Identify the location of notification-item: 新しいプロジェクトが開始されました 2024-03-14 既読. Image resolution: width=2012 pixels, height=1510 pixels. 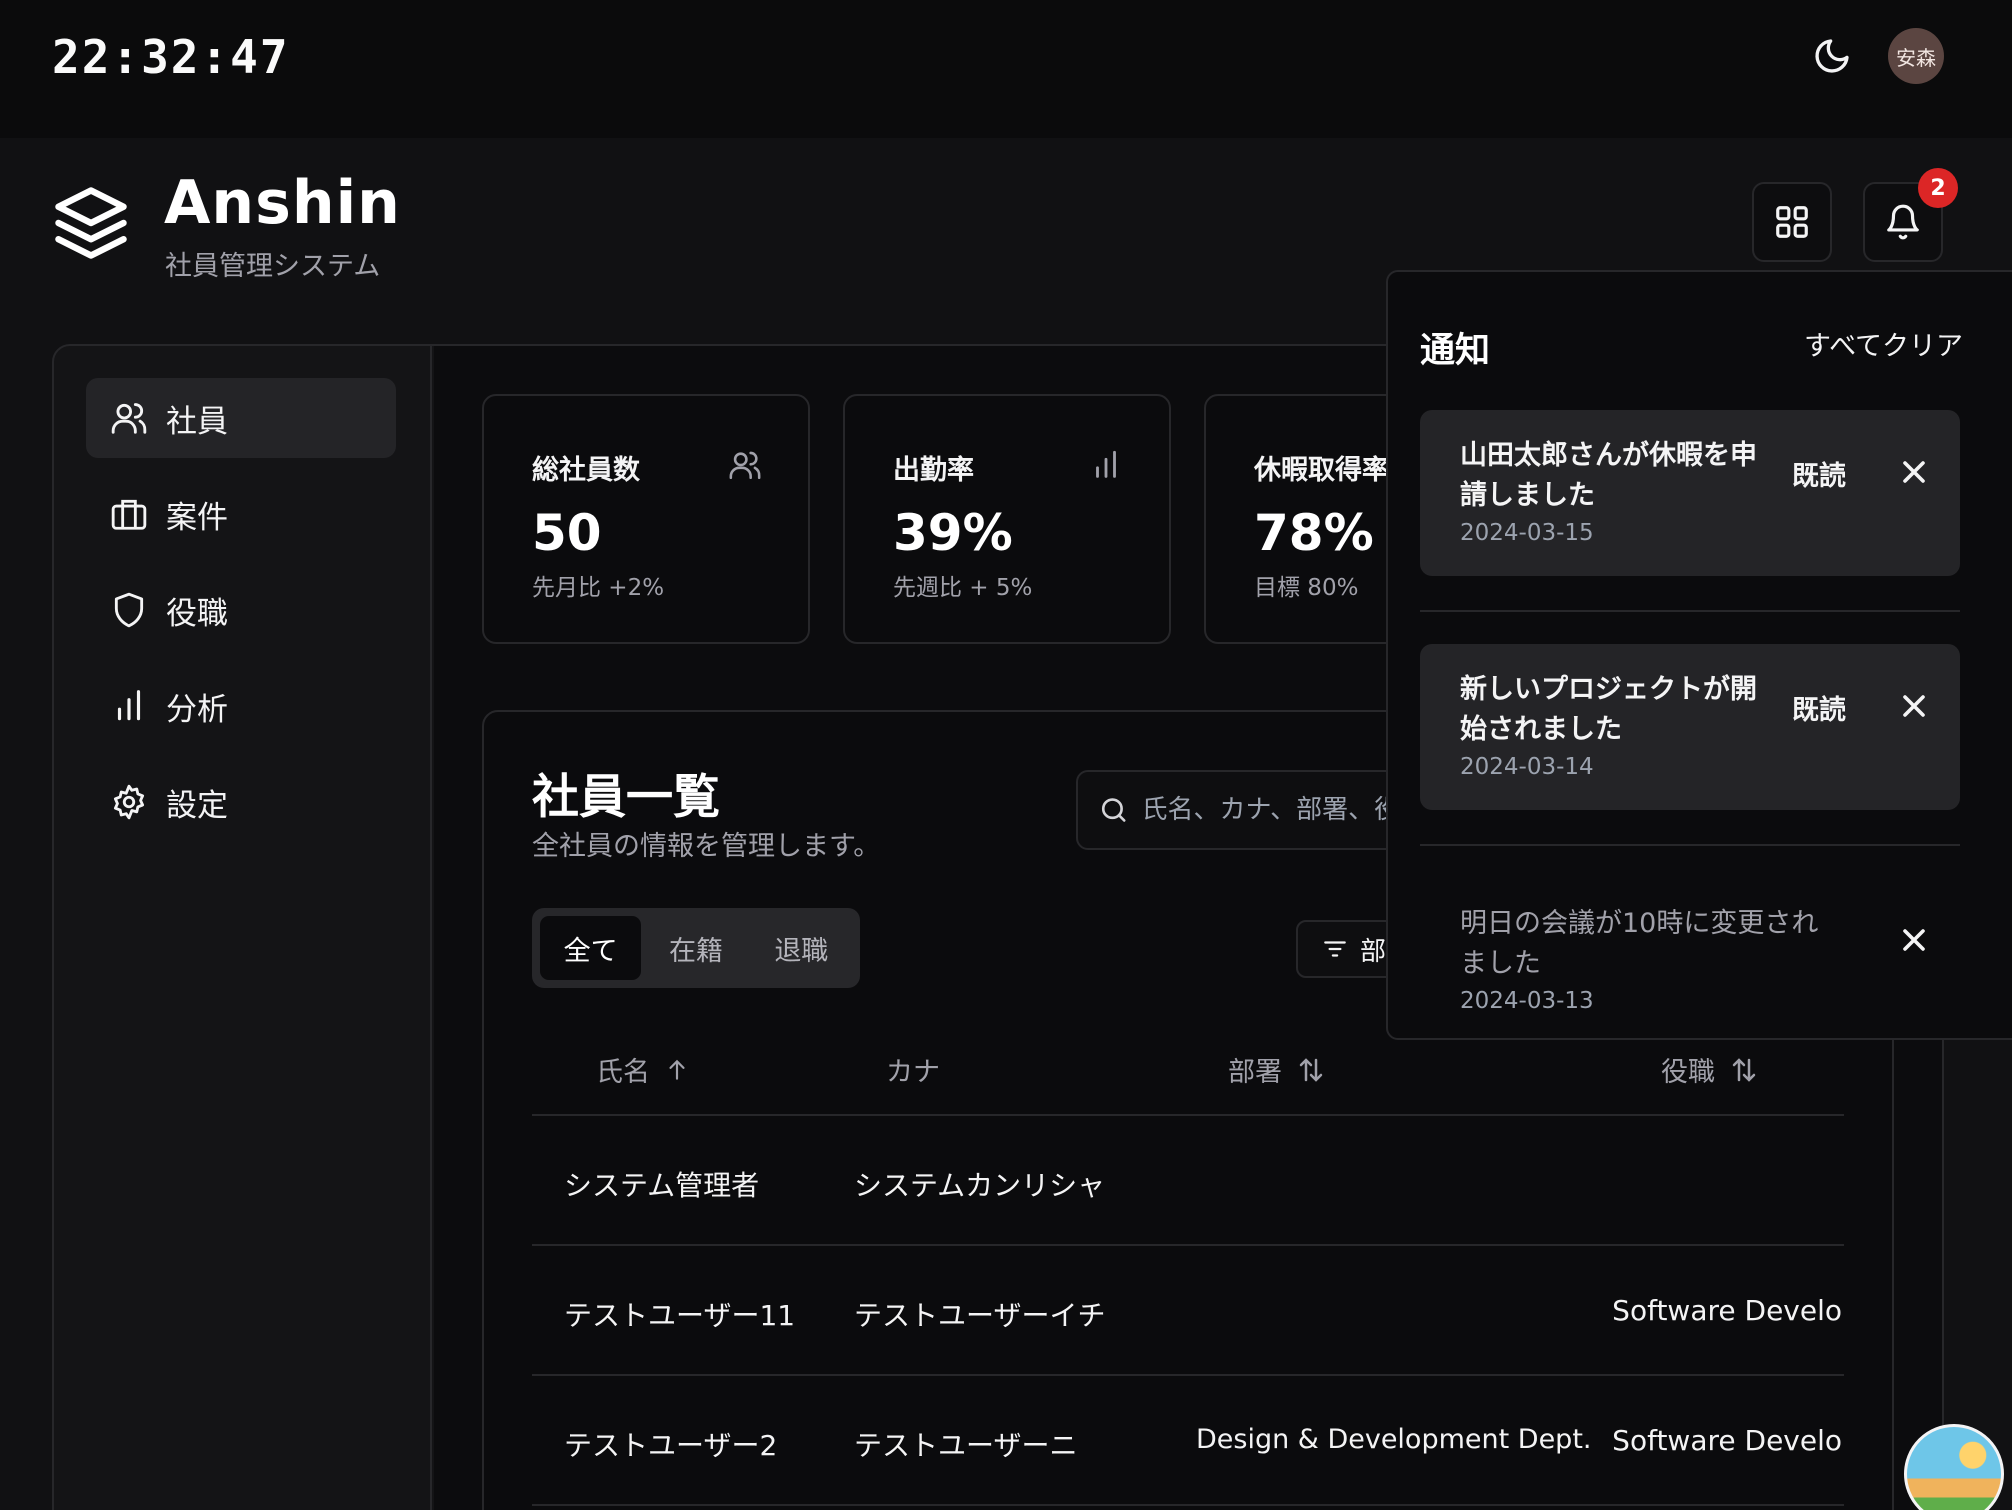
(1690, 727).